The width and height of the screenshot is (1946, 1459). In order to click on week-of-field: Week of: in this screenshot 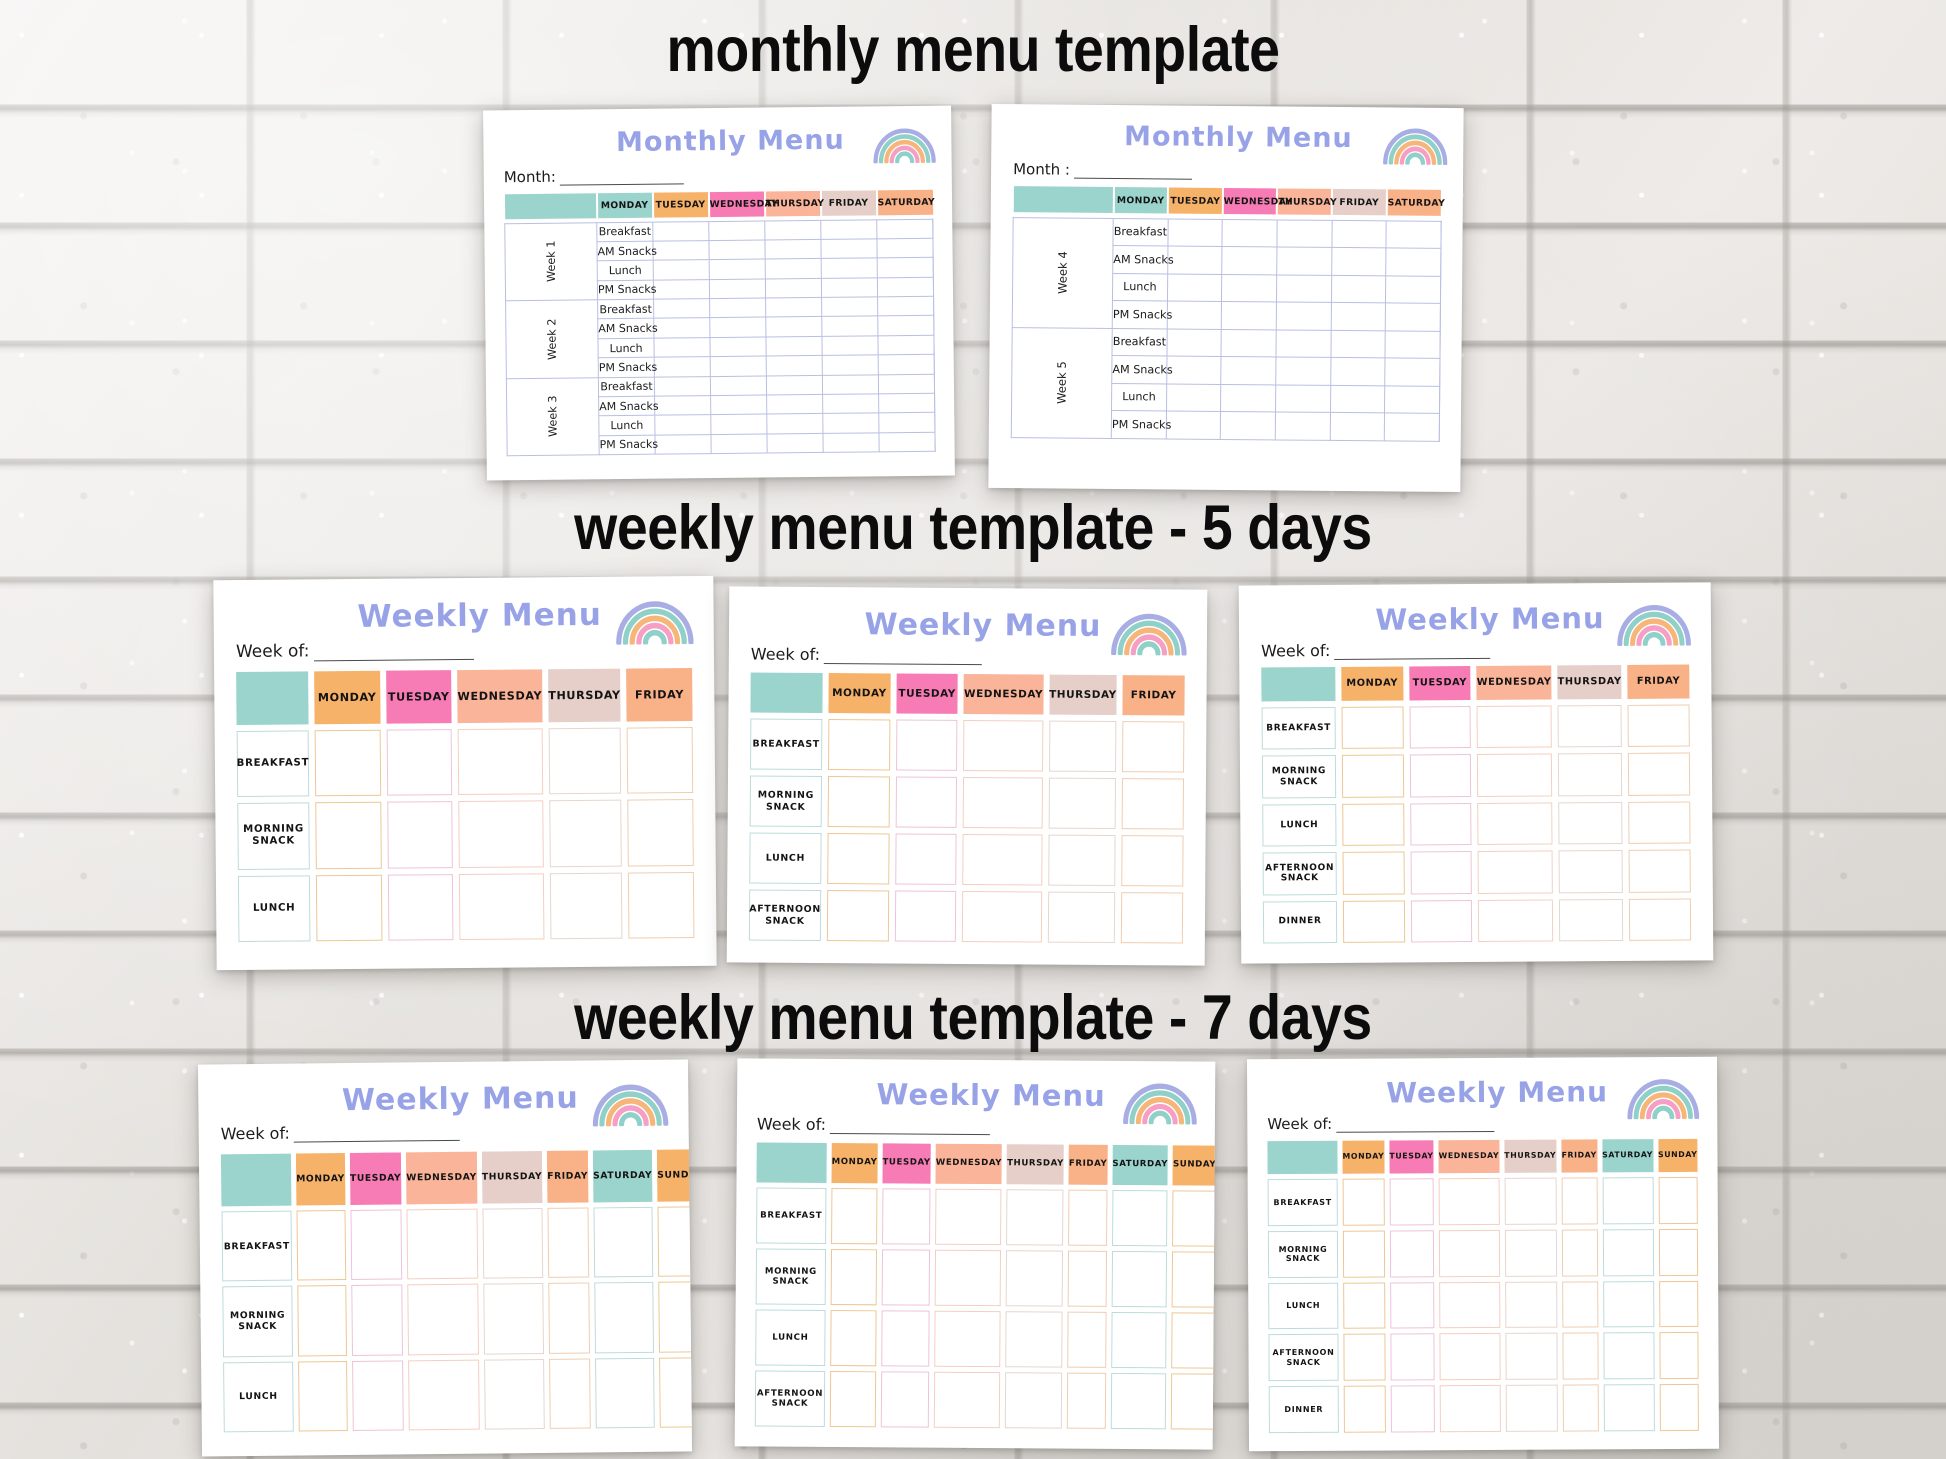, I will do `click(340, 1132)`.